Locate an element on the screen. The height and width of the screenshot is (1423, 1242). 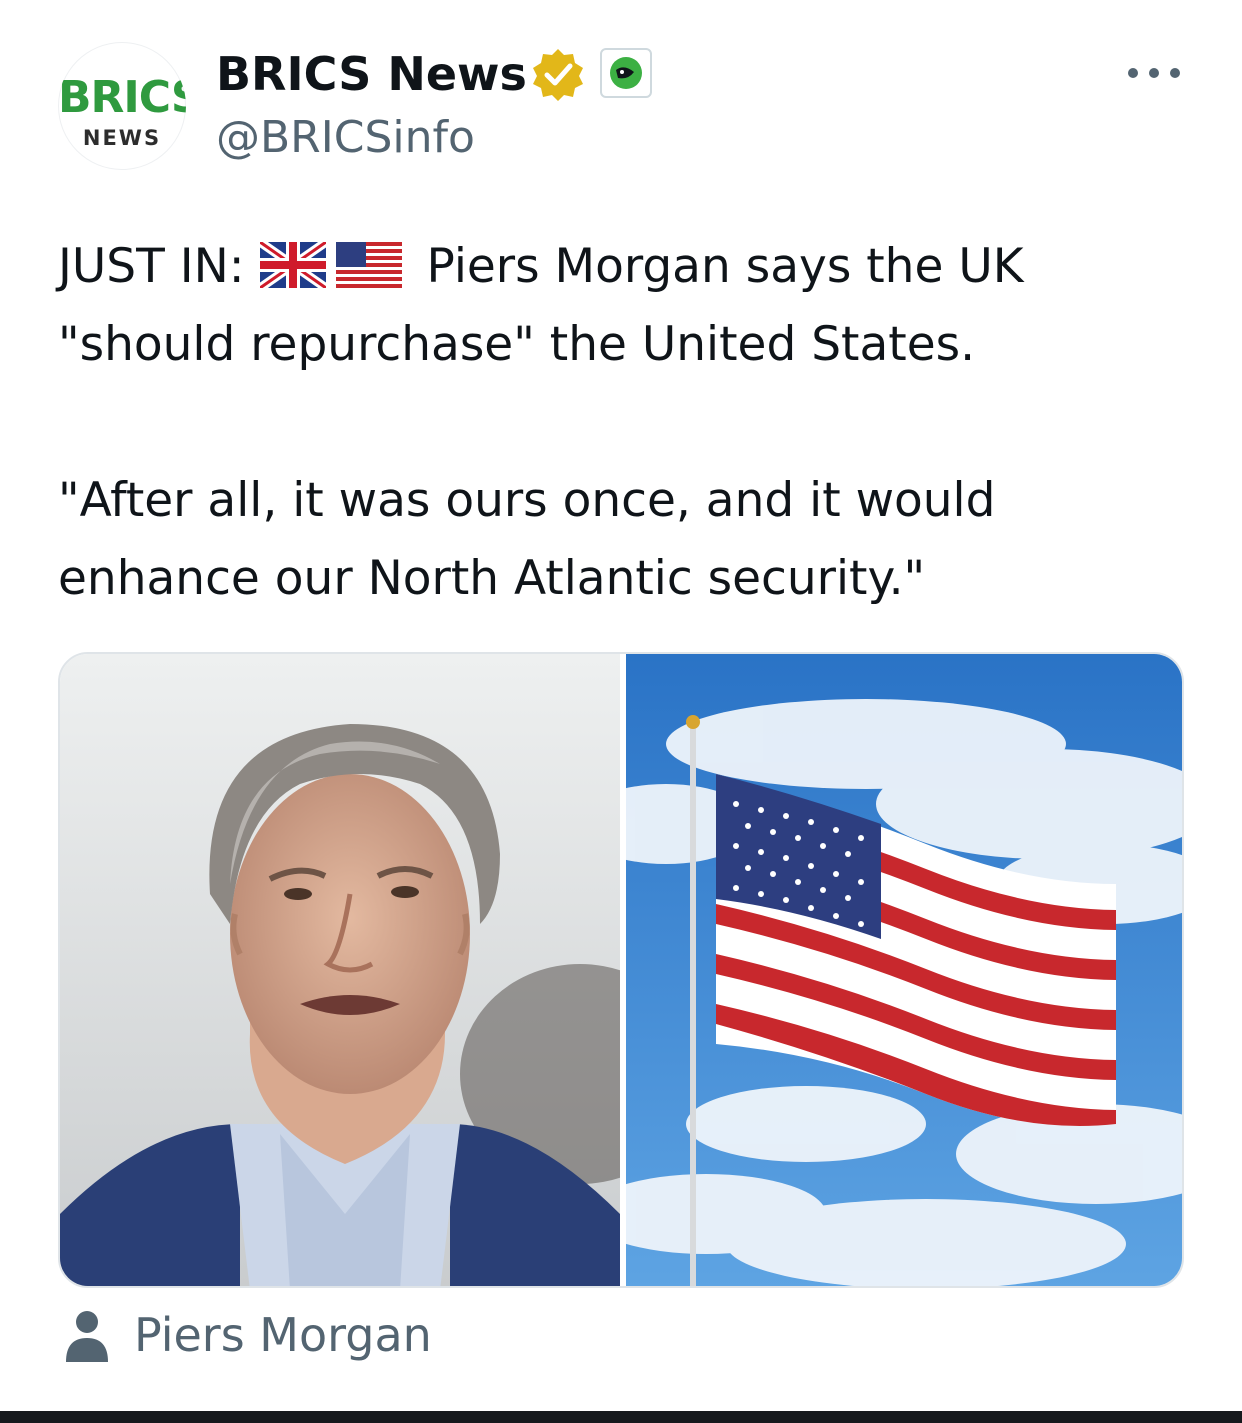
tweet-line-1: JUST IN: Piers Morgan says the UK is located at coordinates (623, 267).